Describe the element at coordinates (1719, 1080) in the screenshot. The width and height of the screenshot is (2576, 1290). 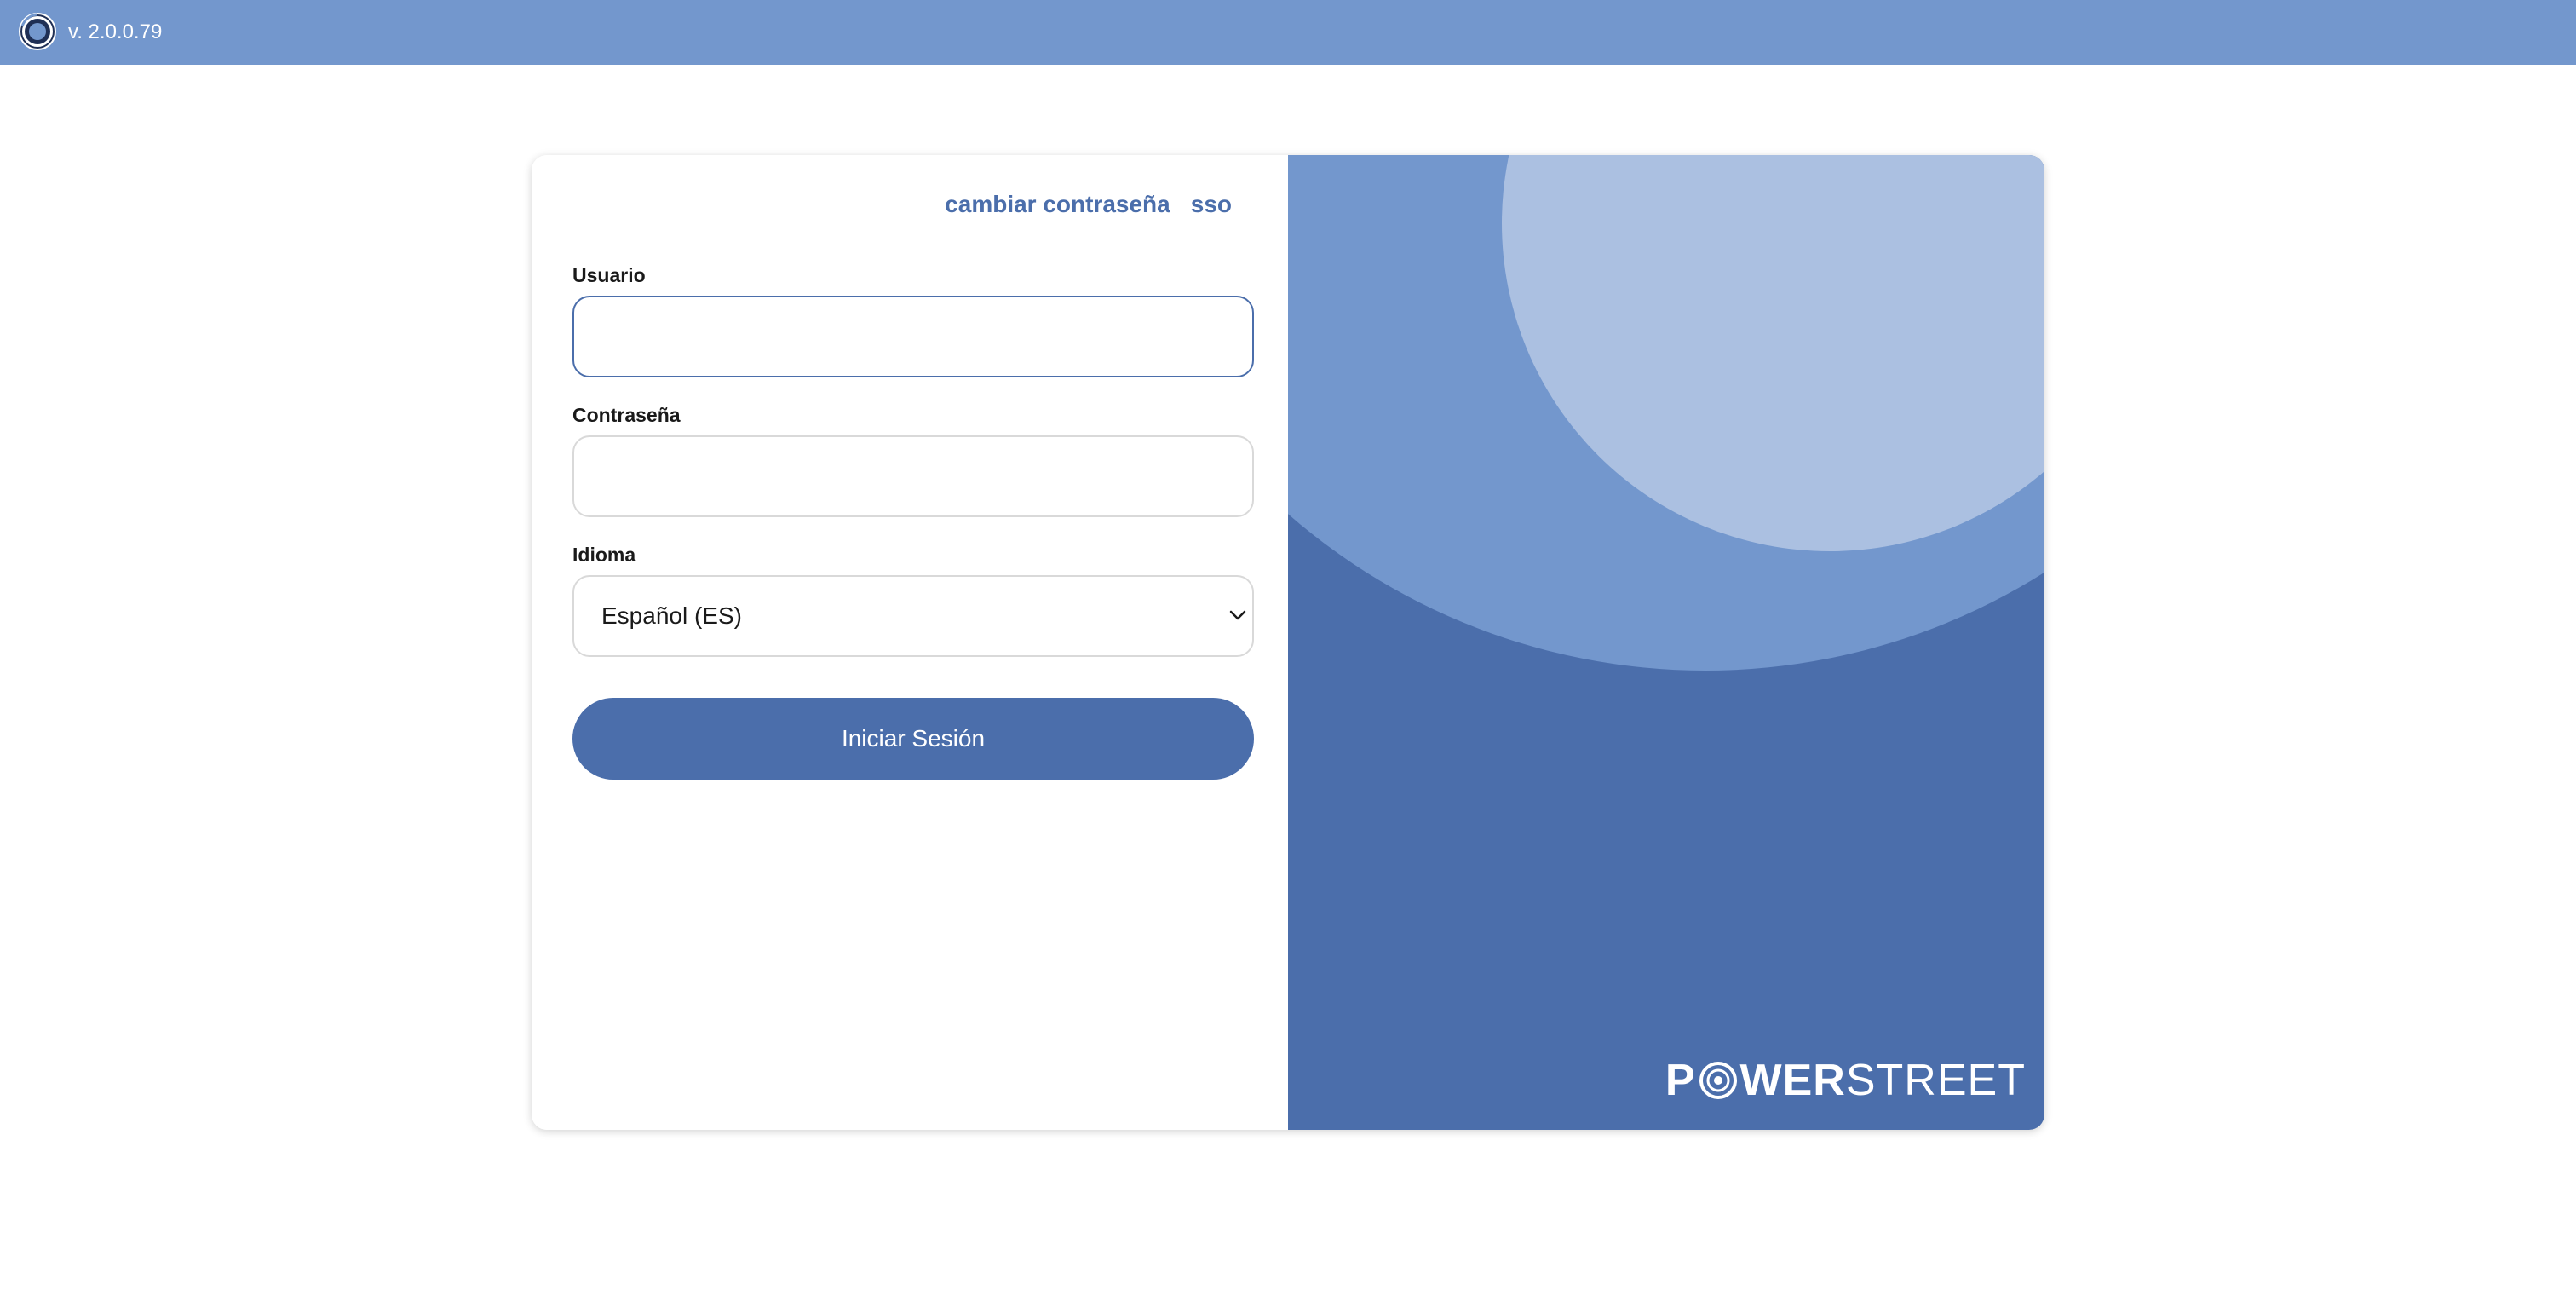
I see `brand-o-icon` at that location.